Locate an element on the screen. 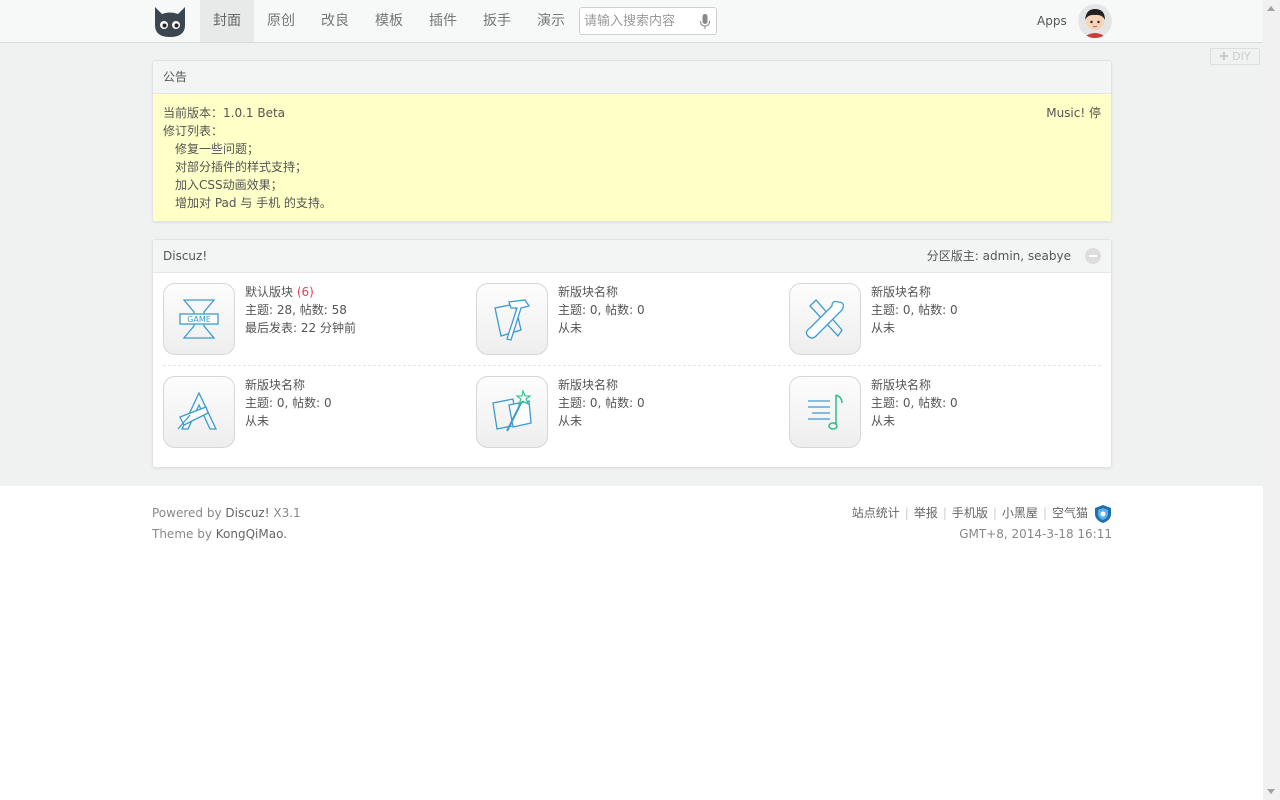  music-note-icon is located at coordinates (825, 412).